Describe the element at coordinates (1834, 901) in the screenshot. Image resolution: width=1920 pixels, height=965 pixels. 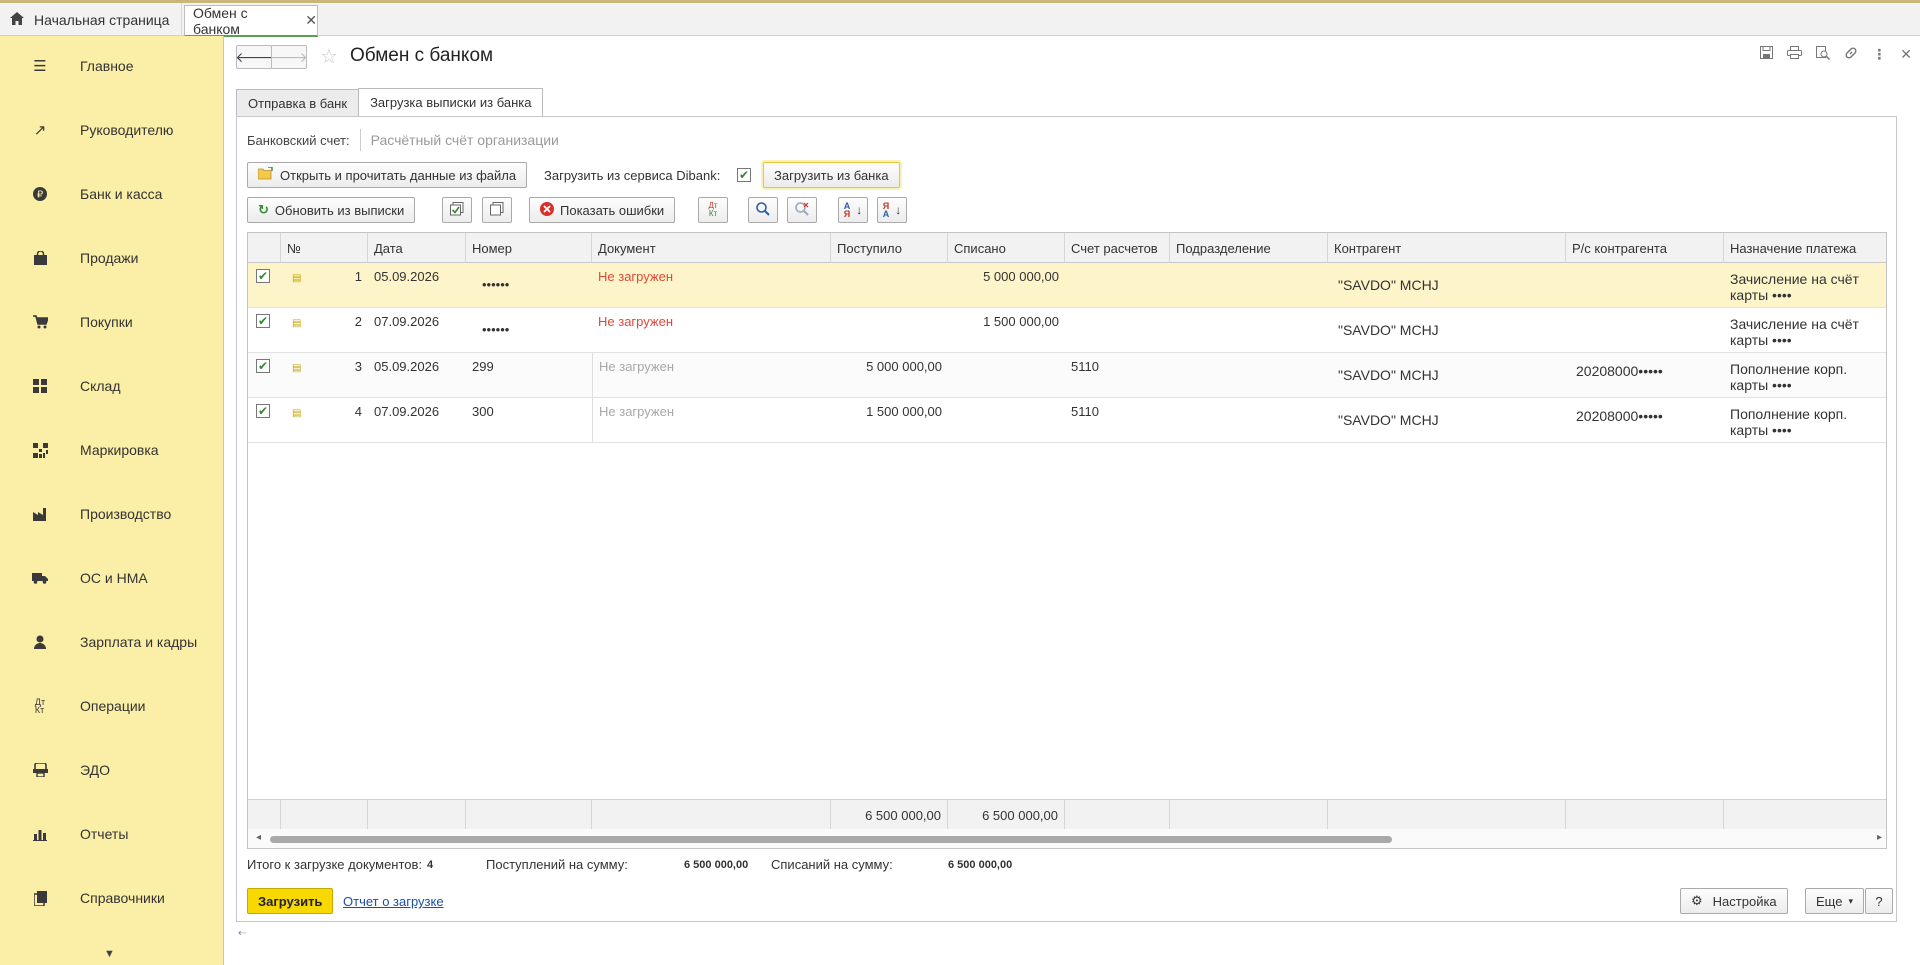
I see `more-button: Еще ▾` at that location.